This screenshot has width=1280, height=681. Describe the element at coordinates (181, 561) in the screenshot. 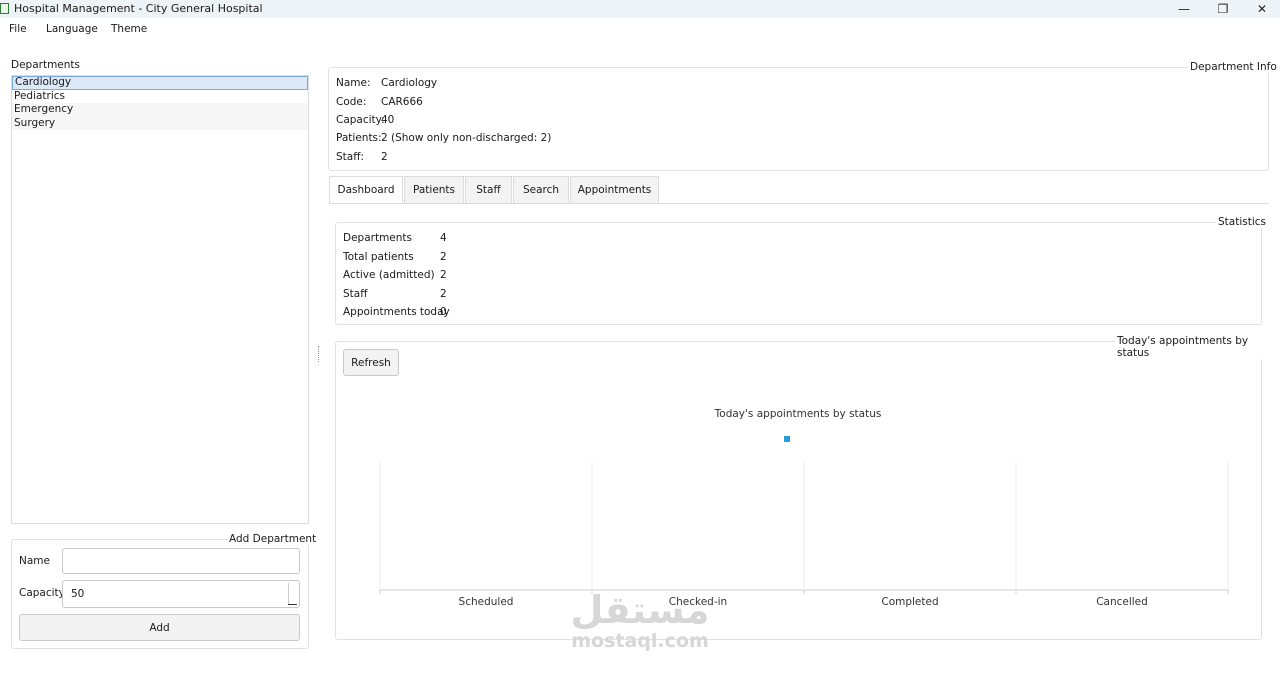

I see `department-name-input` at that location.